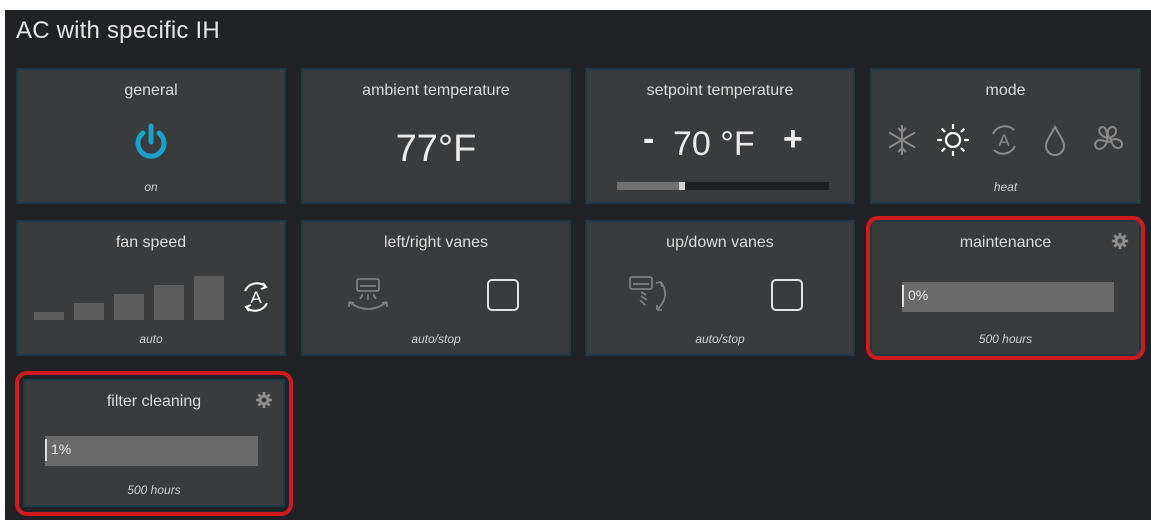 This screenshot has height=520, width=1151. Describe the element at coordinates (61, 449) in the screenshot. I see `filter-percent: 1%` at that location.